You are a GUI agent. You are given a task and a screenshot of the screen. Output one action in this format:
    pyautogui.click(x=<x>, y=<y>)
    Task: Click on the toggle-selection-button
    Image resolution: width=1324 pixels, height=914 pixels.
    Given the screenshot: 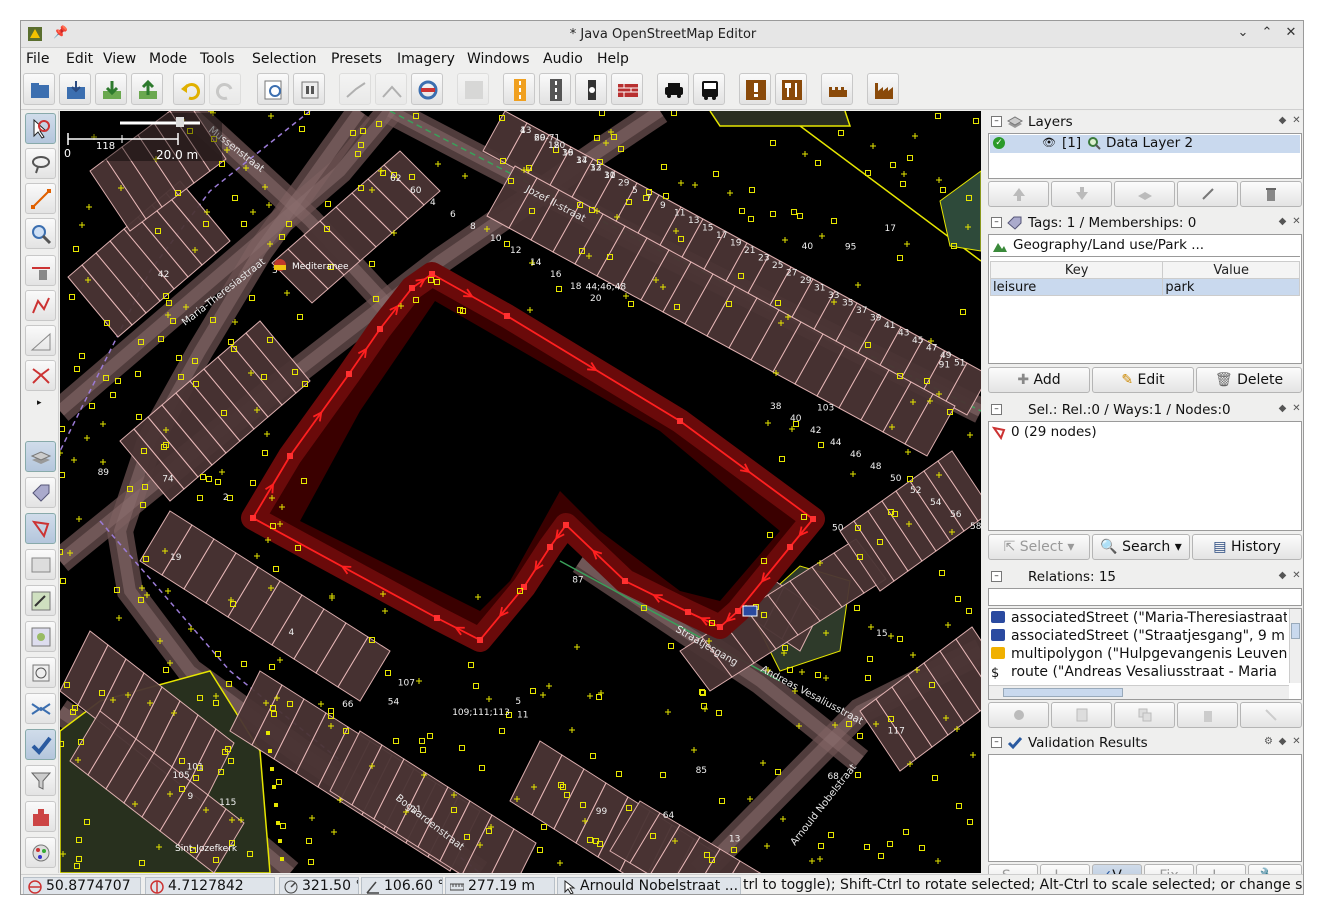 What is the action you would take?
    pyautogui.click(x=40, y=528)
    